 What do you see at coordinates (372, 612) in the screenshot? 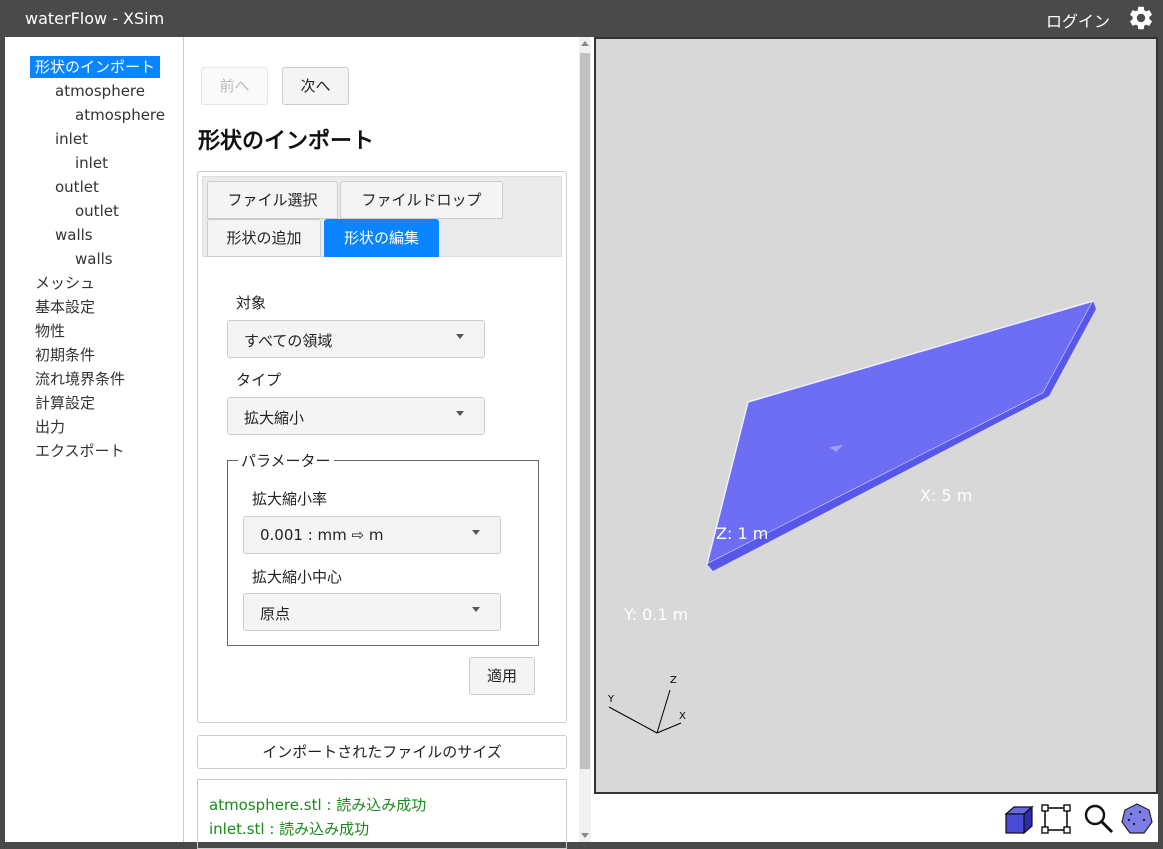
I see `scale-center-select: 原点` at bounding box center [372, 612].